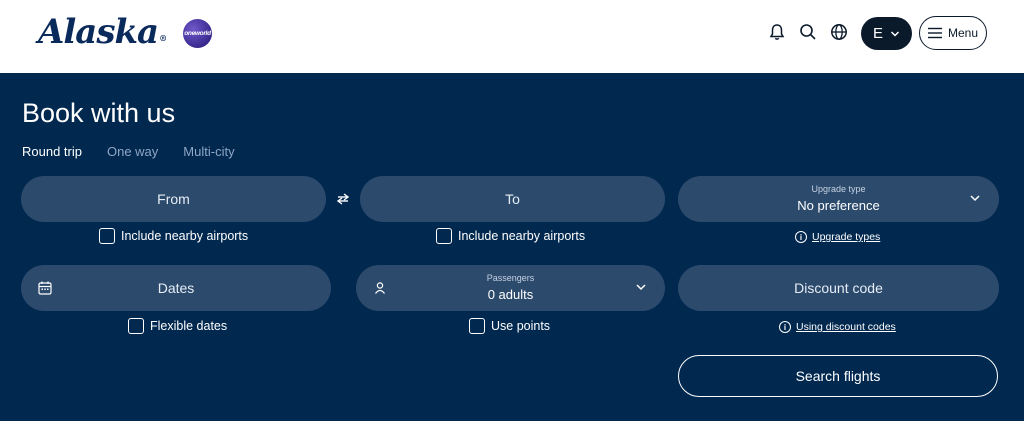  I want to click on oneworld-logo: oneworld, so click(197, 33).